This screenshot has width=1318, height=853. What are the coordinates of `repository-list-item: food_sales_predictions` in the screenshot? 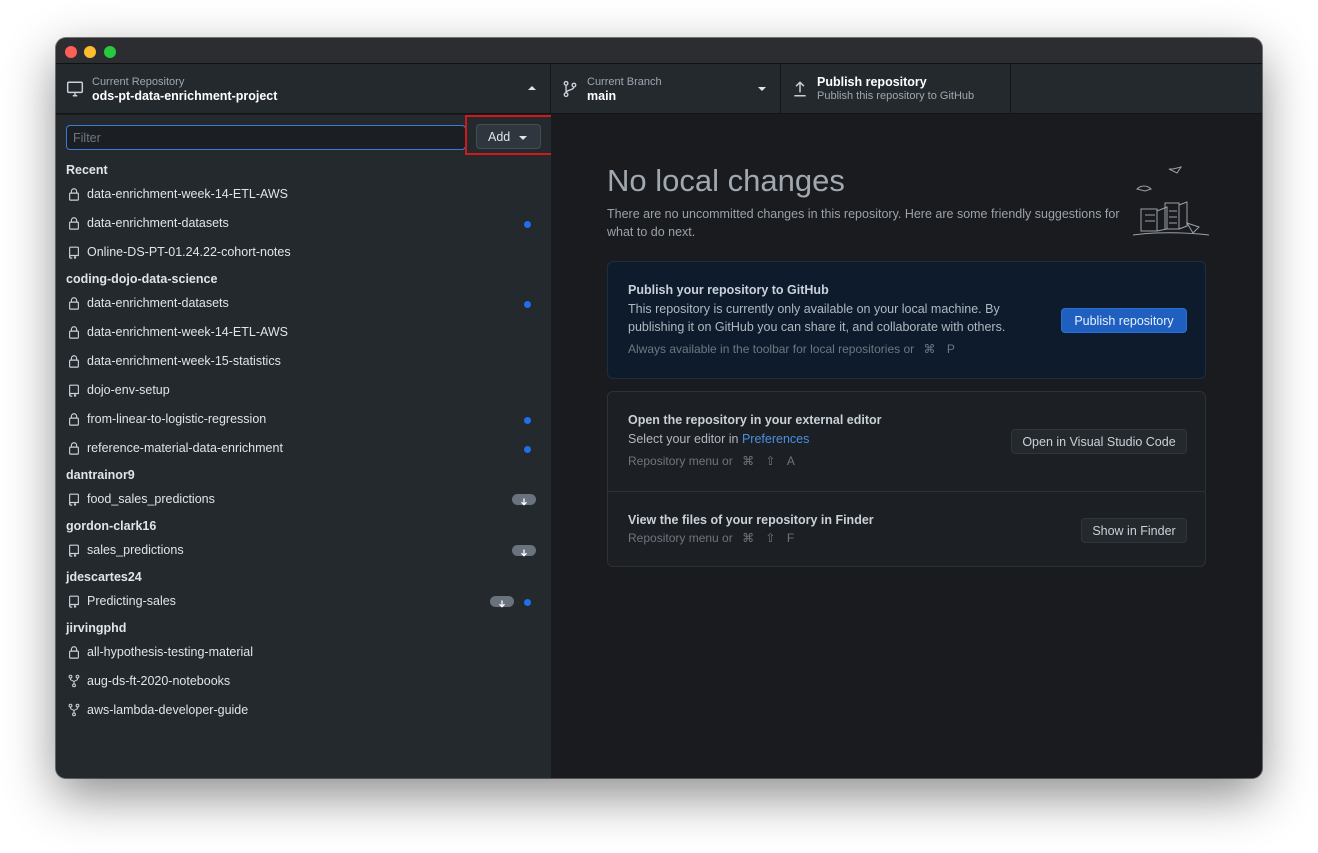 It's located at (303, 499).